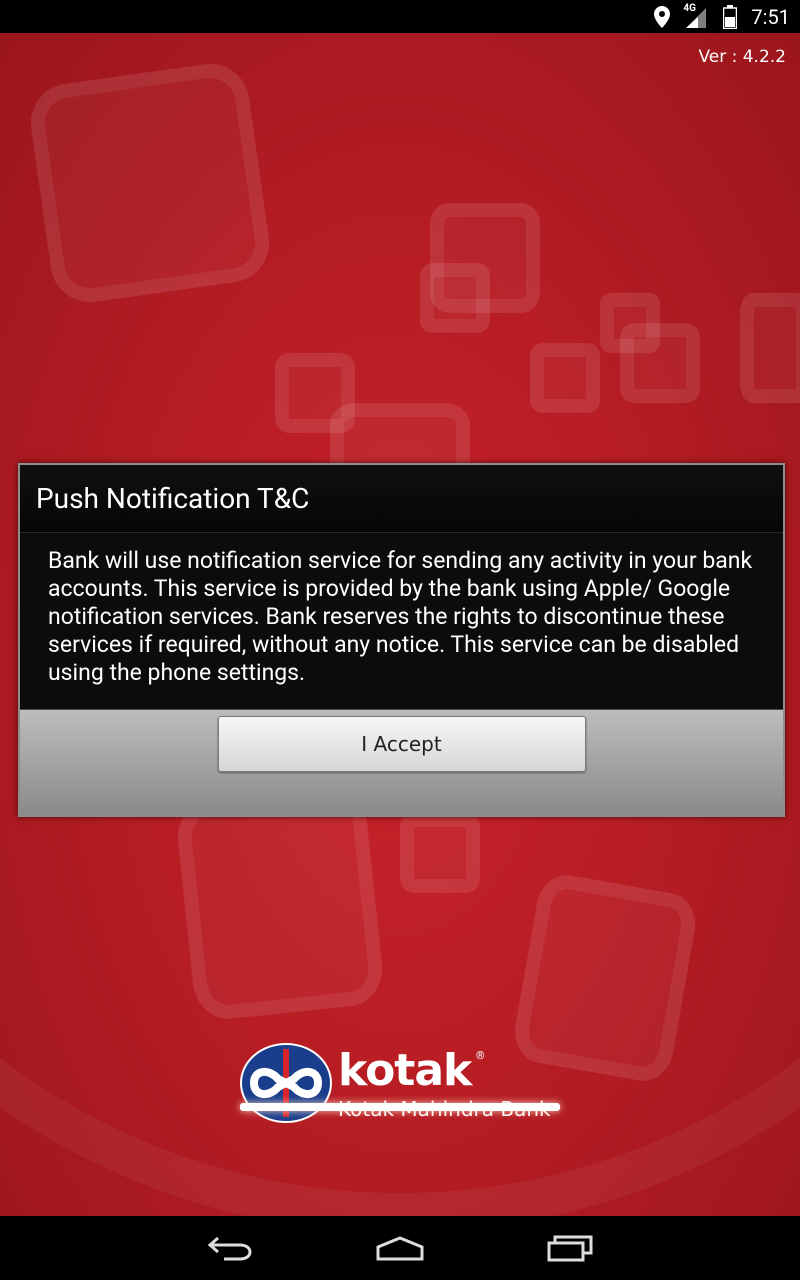 This screenshot has height=1280, width=800. Describe the element at coordinates (400, 16) in the screenshot. I see `status-bar: 4G 7:51` at that location.